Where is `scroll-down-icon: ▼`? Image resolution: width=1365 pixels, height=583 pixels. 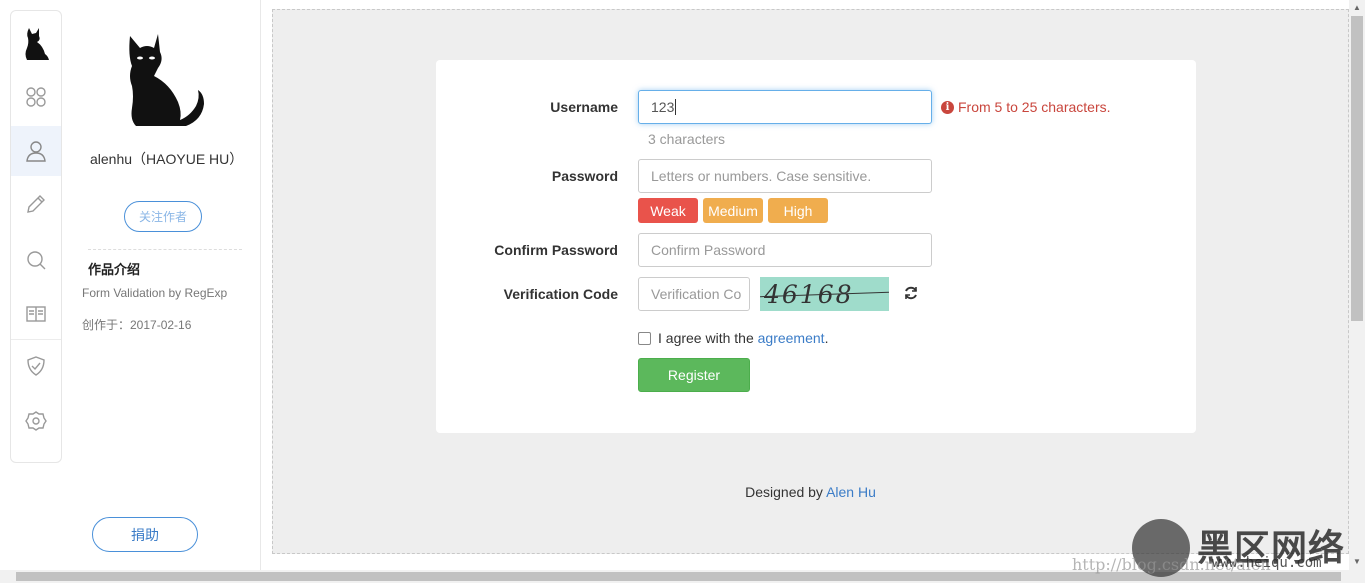 scroll-down-icon: ▼ is located at coordinates (1357, 561).